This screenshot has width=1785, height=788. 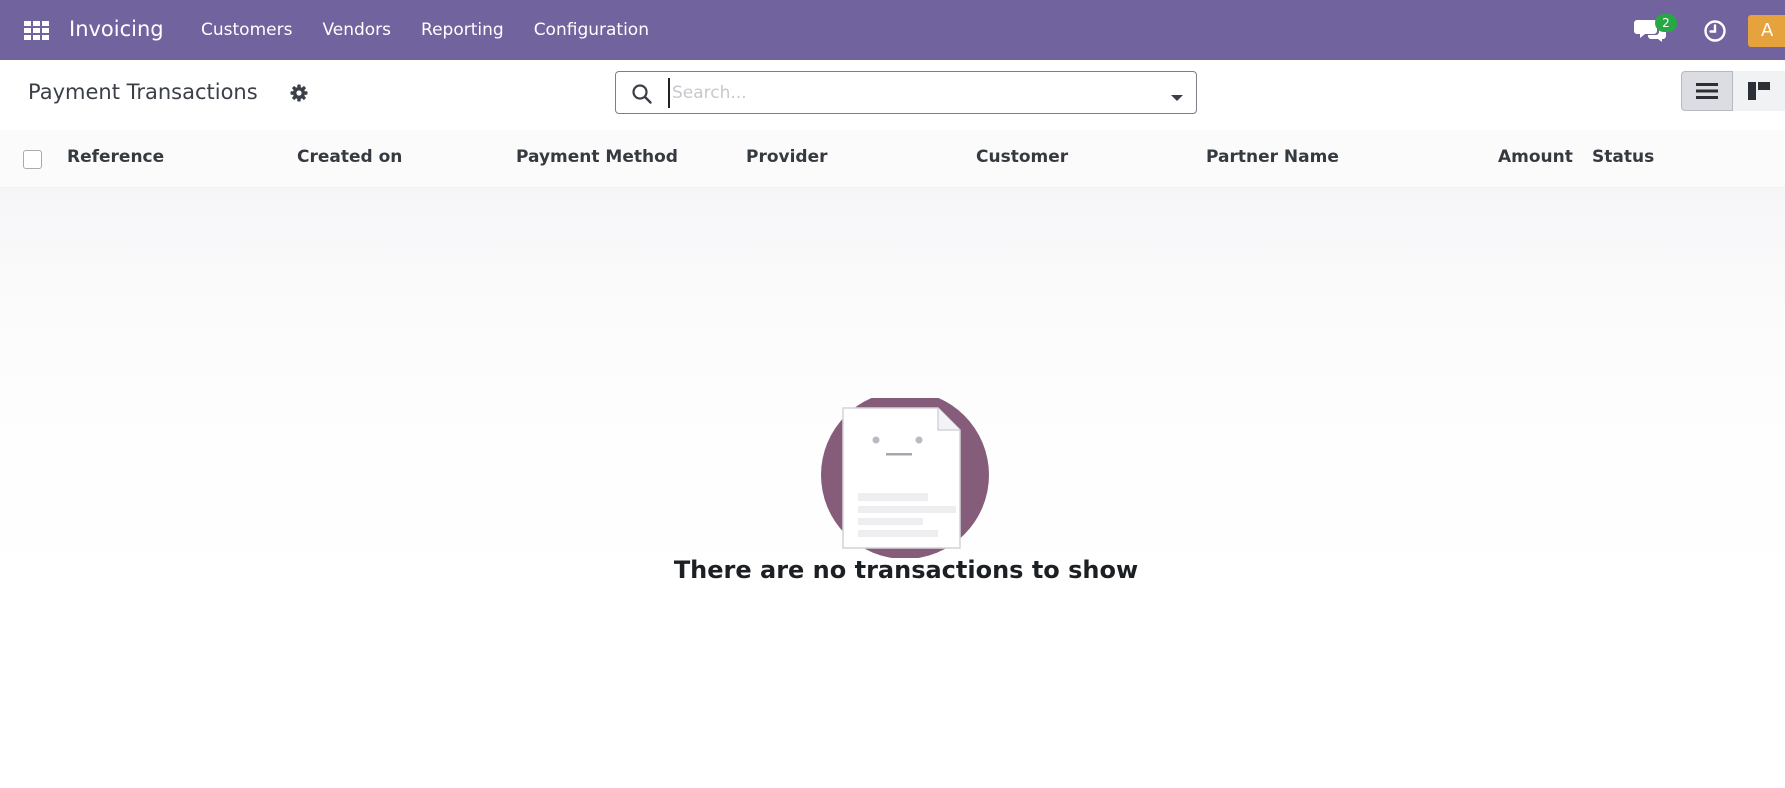 I want to click on column-header-reference: Reference, so click(x=115, y=157).